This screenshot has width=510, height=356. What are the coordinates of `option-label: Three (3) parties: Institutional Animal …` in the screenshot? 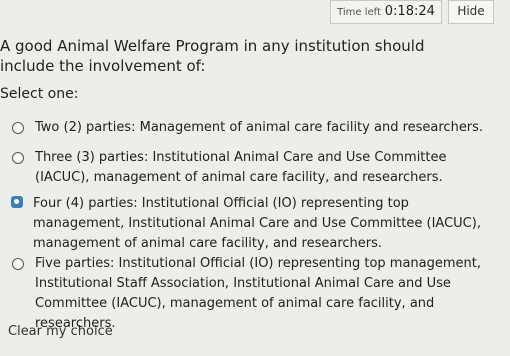 It's located at (241, 167).